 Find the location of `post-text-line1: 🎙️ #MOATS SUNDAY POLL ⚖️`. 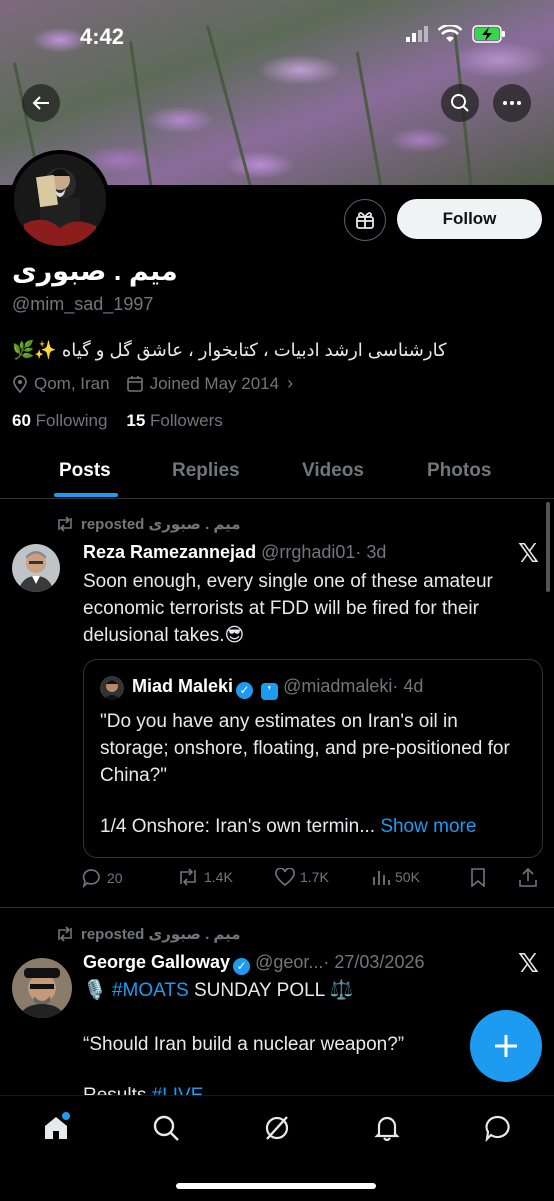

post-text-line1: 🎙️ #MOATS SUNDAY POLL ⚖️ is located at coordinates (218, 990).